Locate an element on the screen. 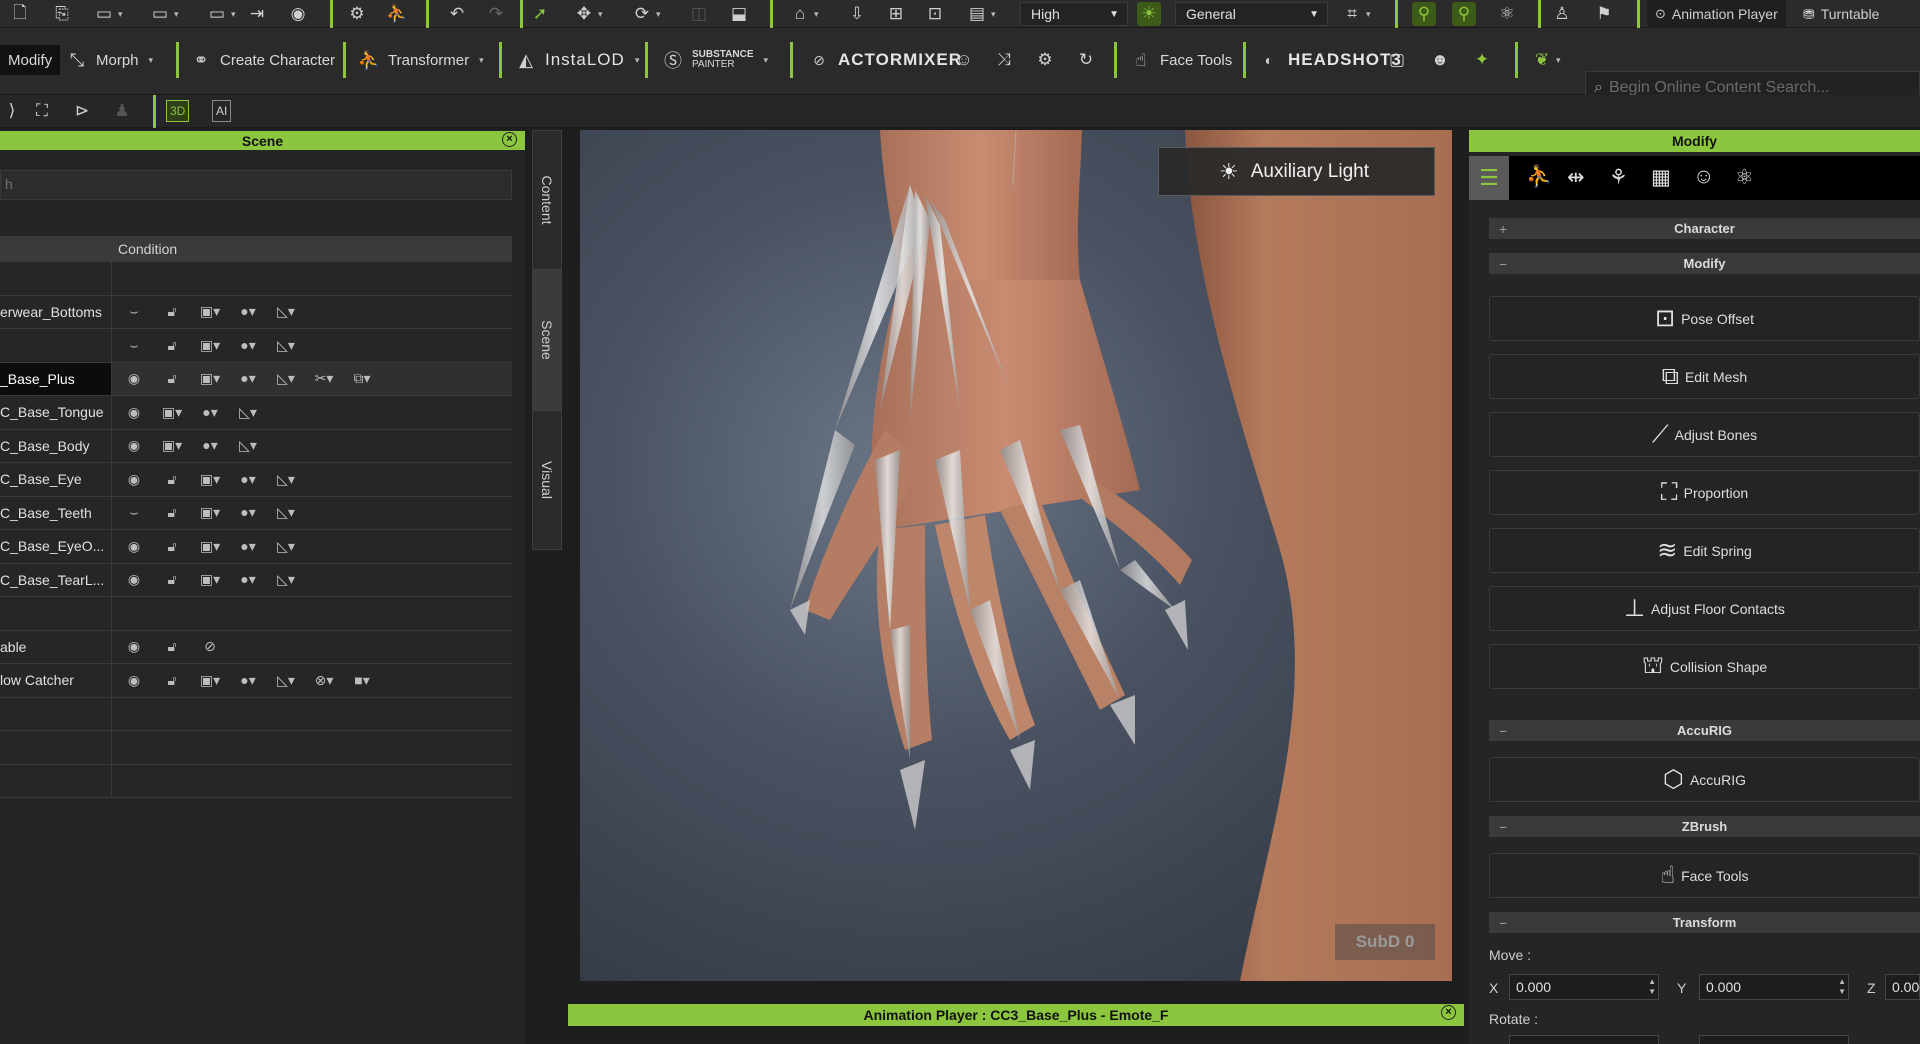 Image resolution: width=1920 pixels, height=1044 pixels. table-row-selected: _Base_Plus ◉ 🔓︎ ▣▾ ●▾ ◺▾ ✂▾ ⧉▾ is located at coordinates (256, 379).